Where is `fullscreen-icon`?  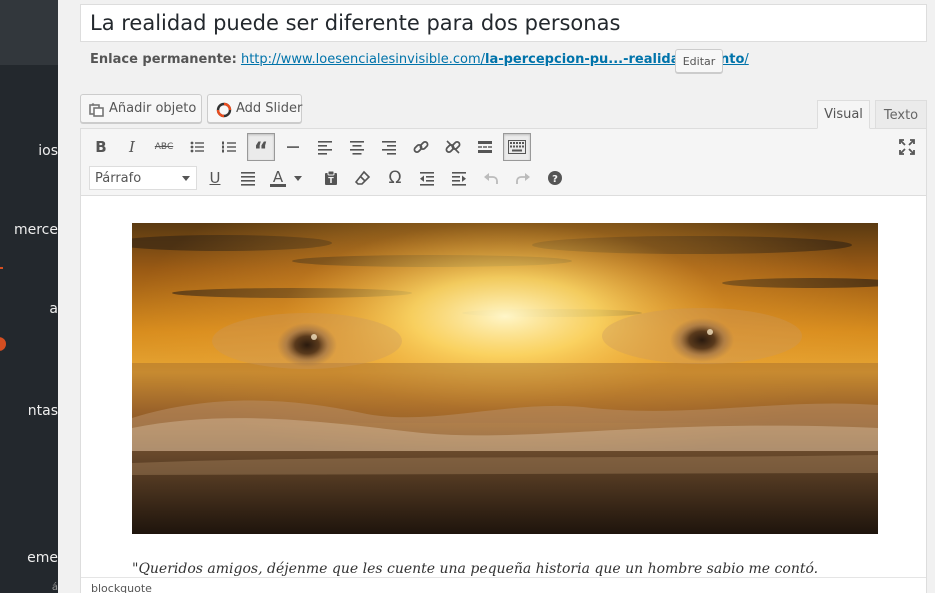
fullscreen-icon is located at coordinates (907, 147).